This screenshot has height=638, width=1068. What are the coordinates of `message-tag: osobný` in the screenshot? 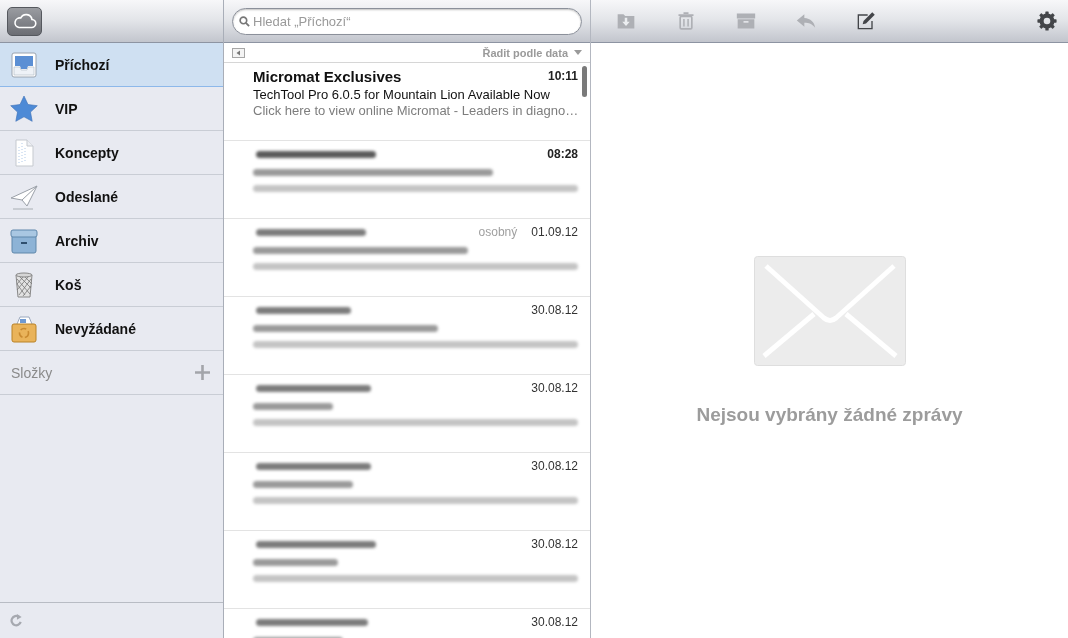 It's located at (498, 232).